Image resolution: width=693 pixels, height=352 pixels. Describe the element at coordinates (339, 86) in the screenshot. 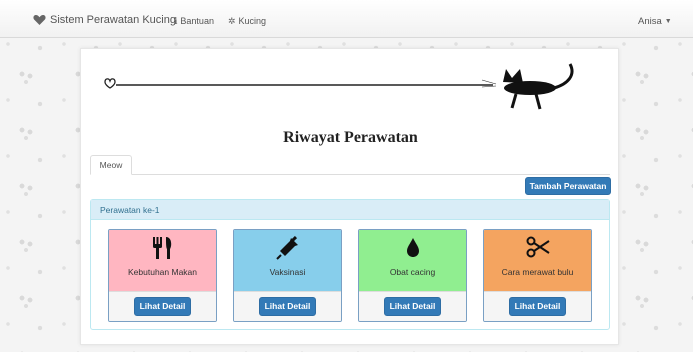

I see `cat-banner-image` at that location.